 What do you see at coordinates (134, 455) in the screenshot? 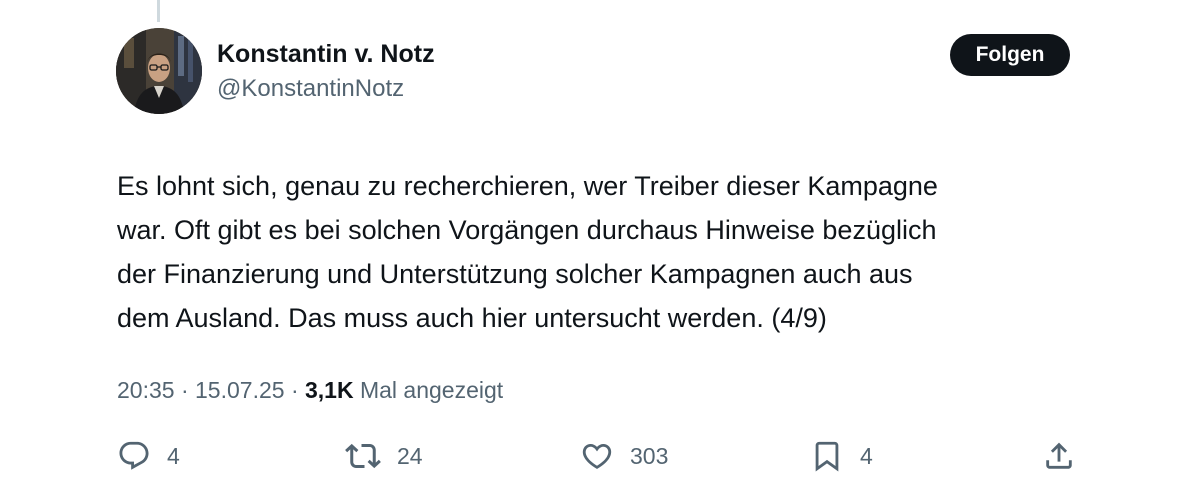
I see `reply-icon` at bounding box center [134, 455].